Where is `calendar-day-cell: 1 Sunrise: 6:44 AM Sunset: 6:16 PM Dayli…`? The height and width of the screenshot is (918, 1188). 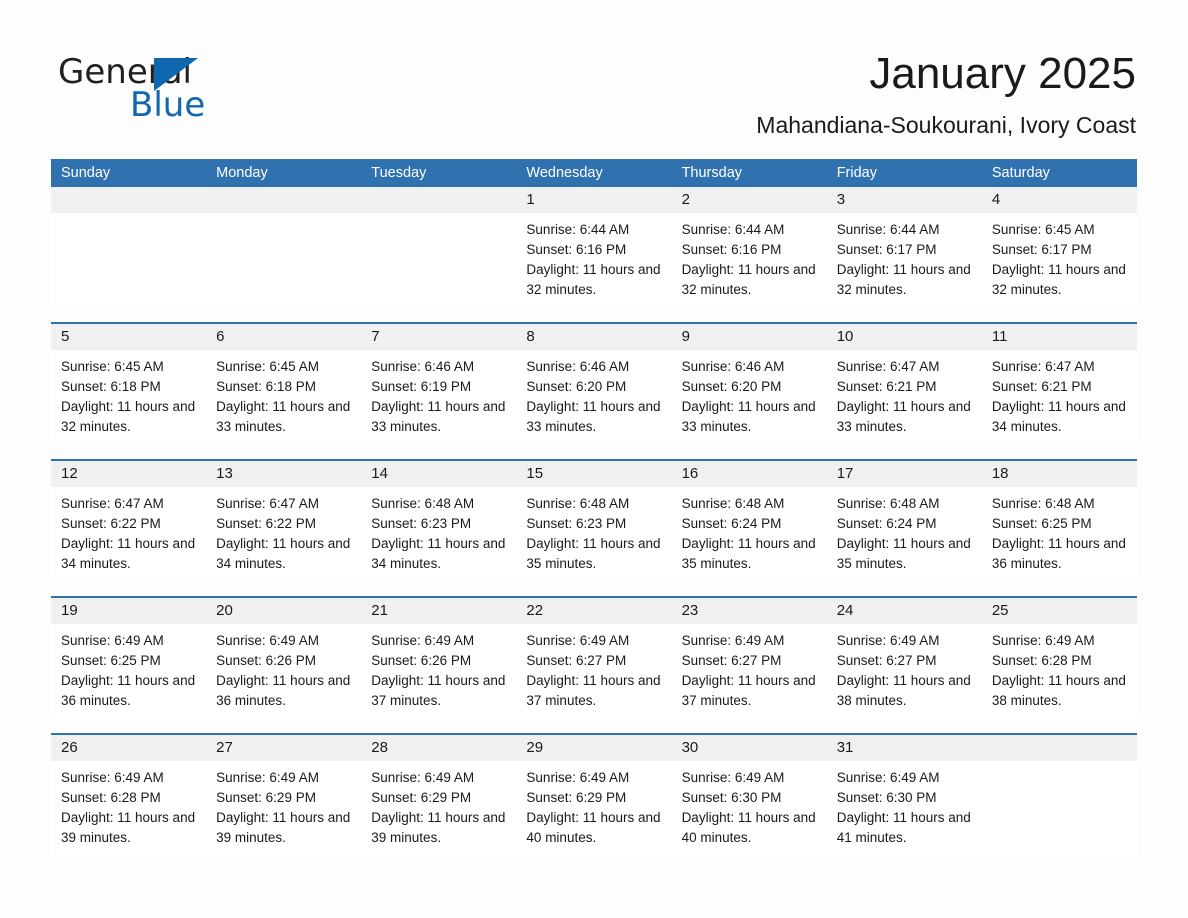
calendar-day-cell: 1 Sunrise: 6:44 AM Sunset: 6:16 PM Dayli… is located at coordinates (594, 247).